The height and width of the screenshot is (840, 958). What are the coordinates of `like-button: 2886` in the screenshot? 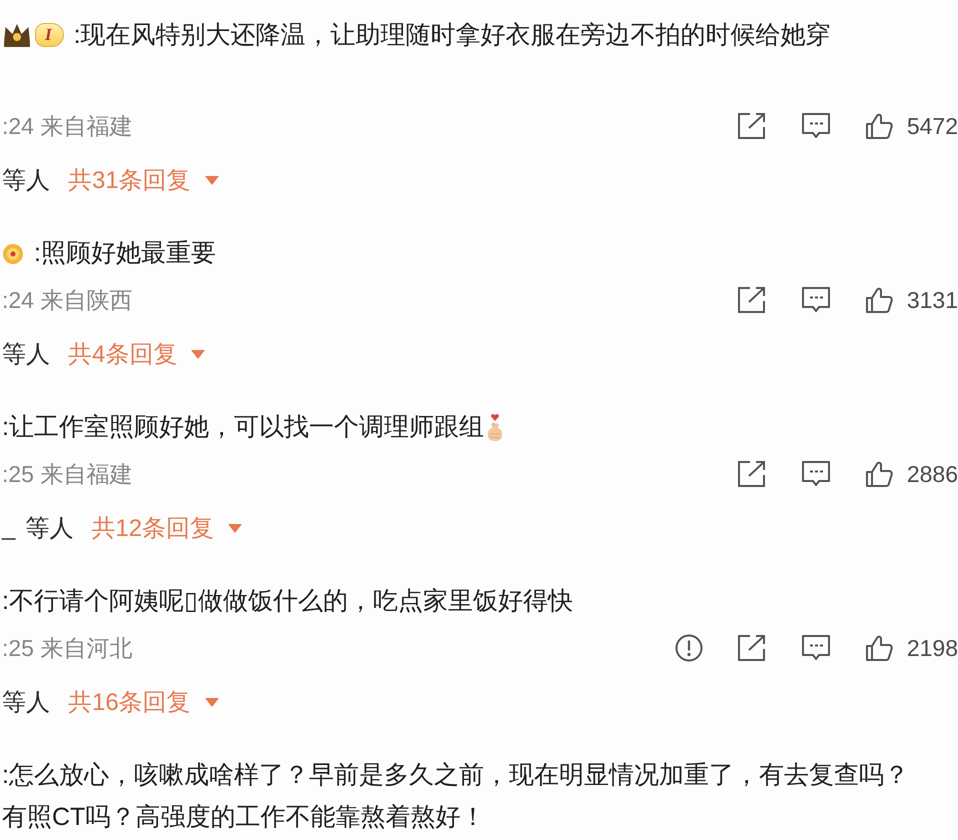 It's located at (911, 474).